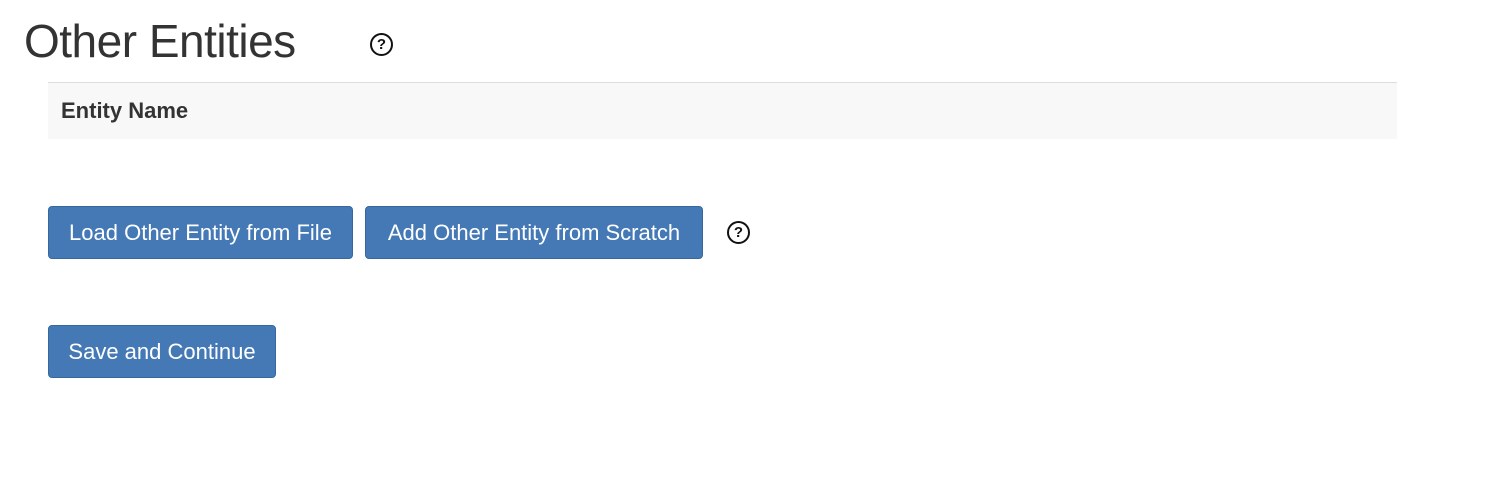 The image size is (1494, 482). What do you see at coordinates (534, 232) in the screenshot?
I see `add-from-scratch-button: Add Other Entity from Scratch` at bounding box center [534, 232].